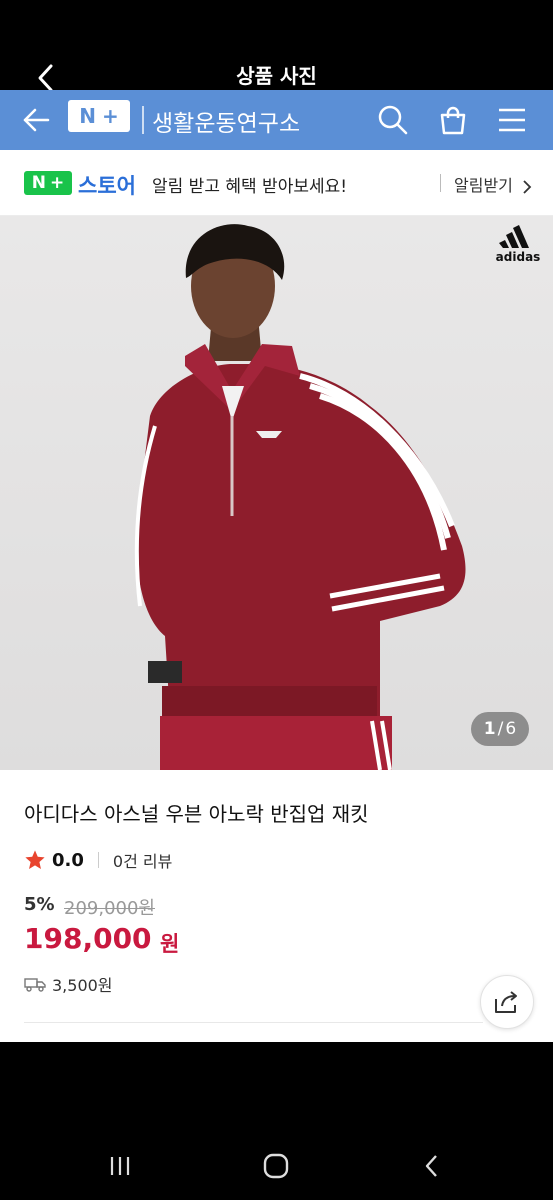 This screenshot has height=1200, width=553. I want to click on share-icon, so click(506, 1002).